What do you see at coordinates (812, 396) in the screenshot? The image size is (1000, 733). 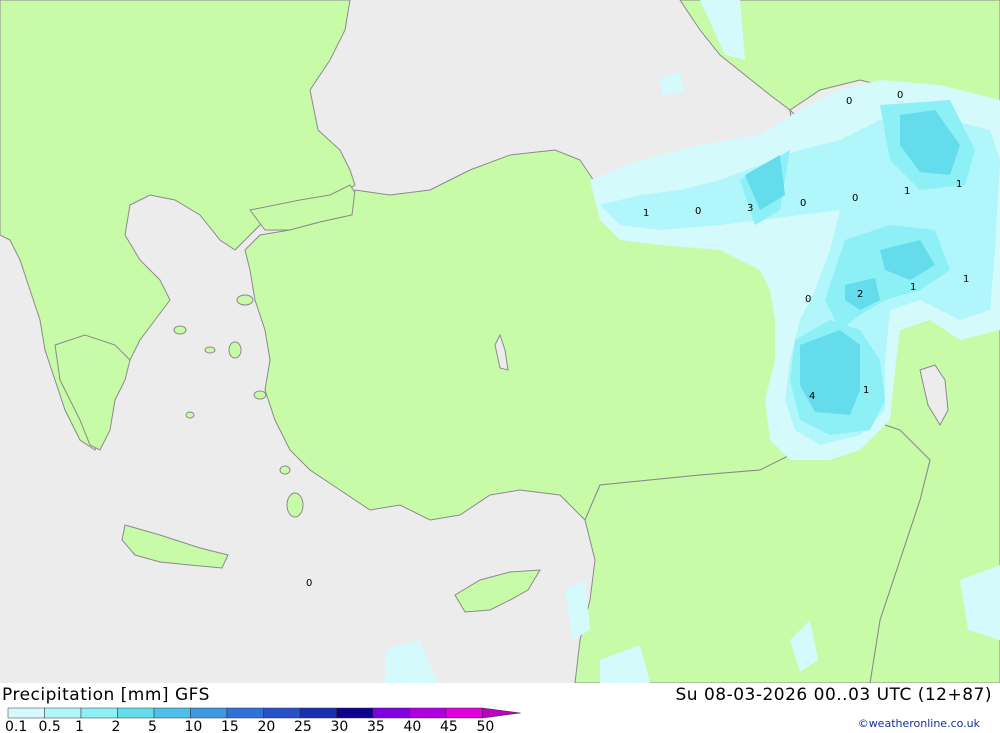 I see `contour-label: 4` at bounding box center [812, 396].